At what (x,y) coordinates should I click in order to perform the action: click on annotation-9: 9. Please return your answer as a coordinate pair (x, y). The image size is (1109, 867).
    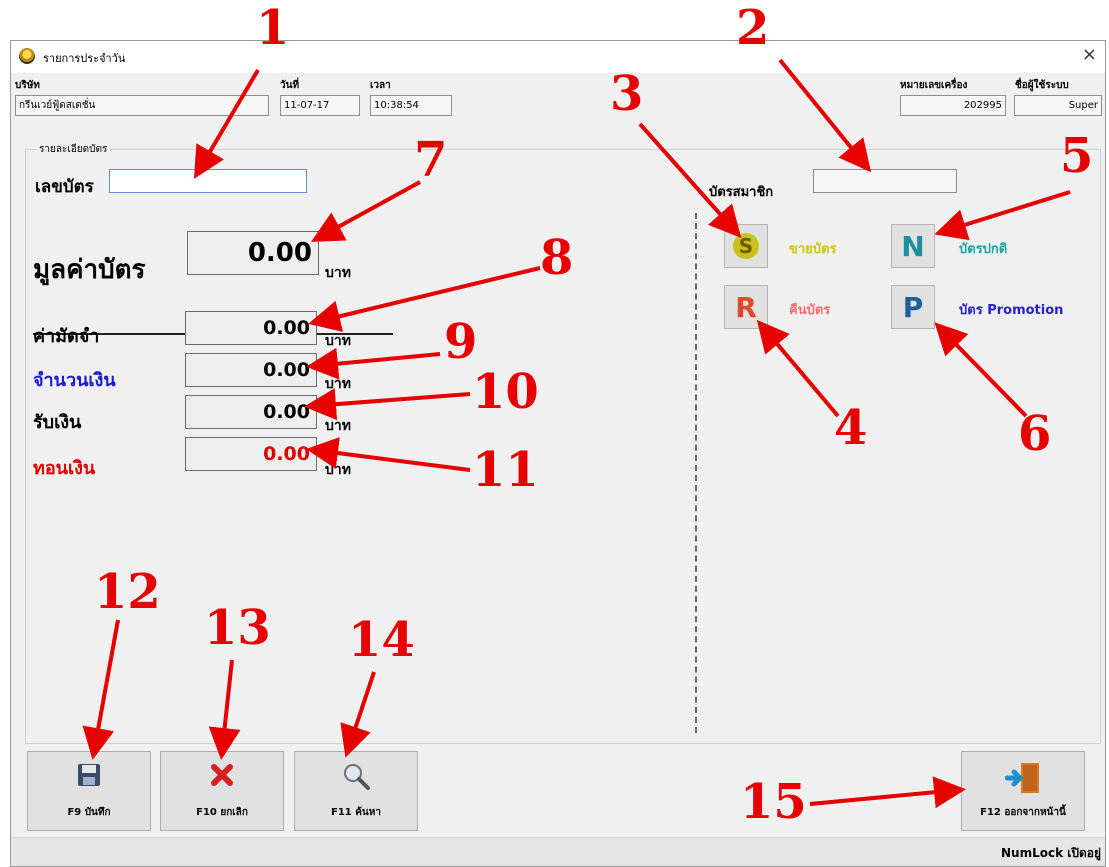
    Looking at the image, I should click on (461, 342).